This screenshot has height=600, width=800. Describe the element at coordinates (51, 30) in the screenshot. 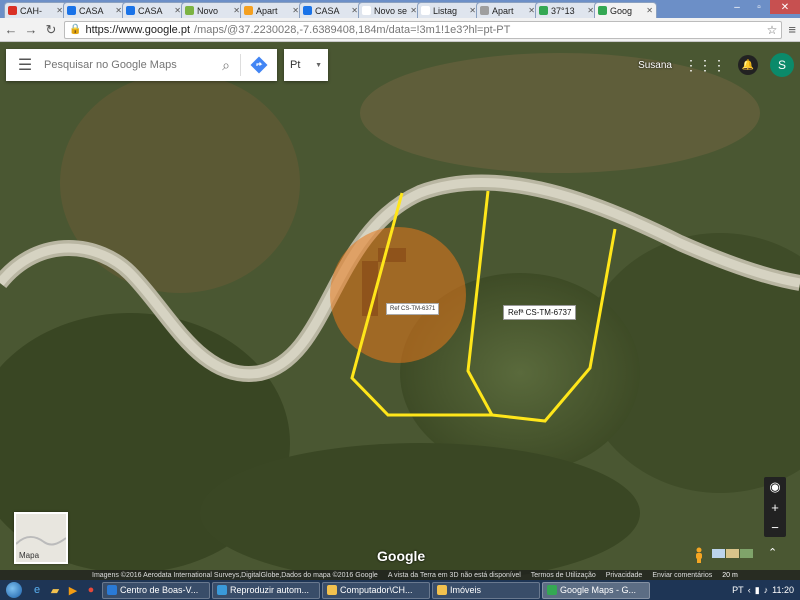

I see `reload-icon: ↻` at that location.